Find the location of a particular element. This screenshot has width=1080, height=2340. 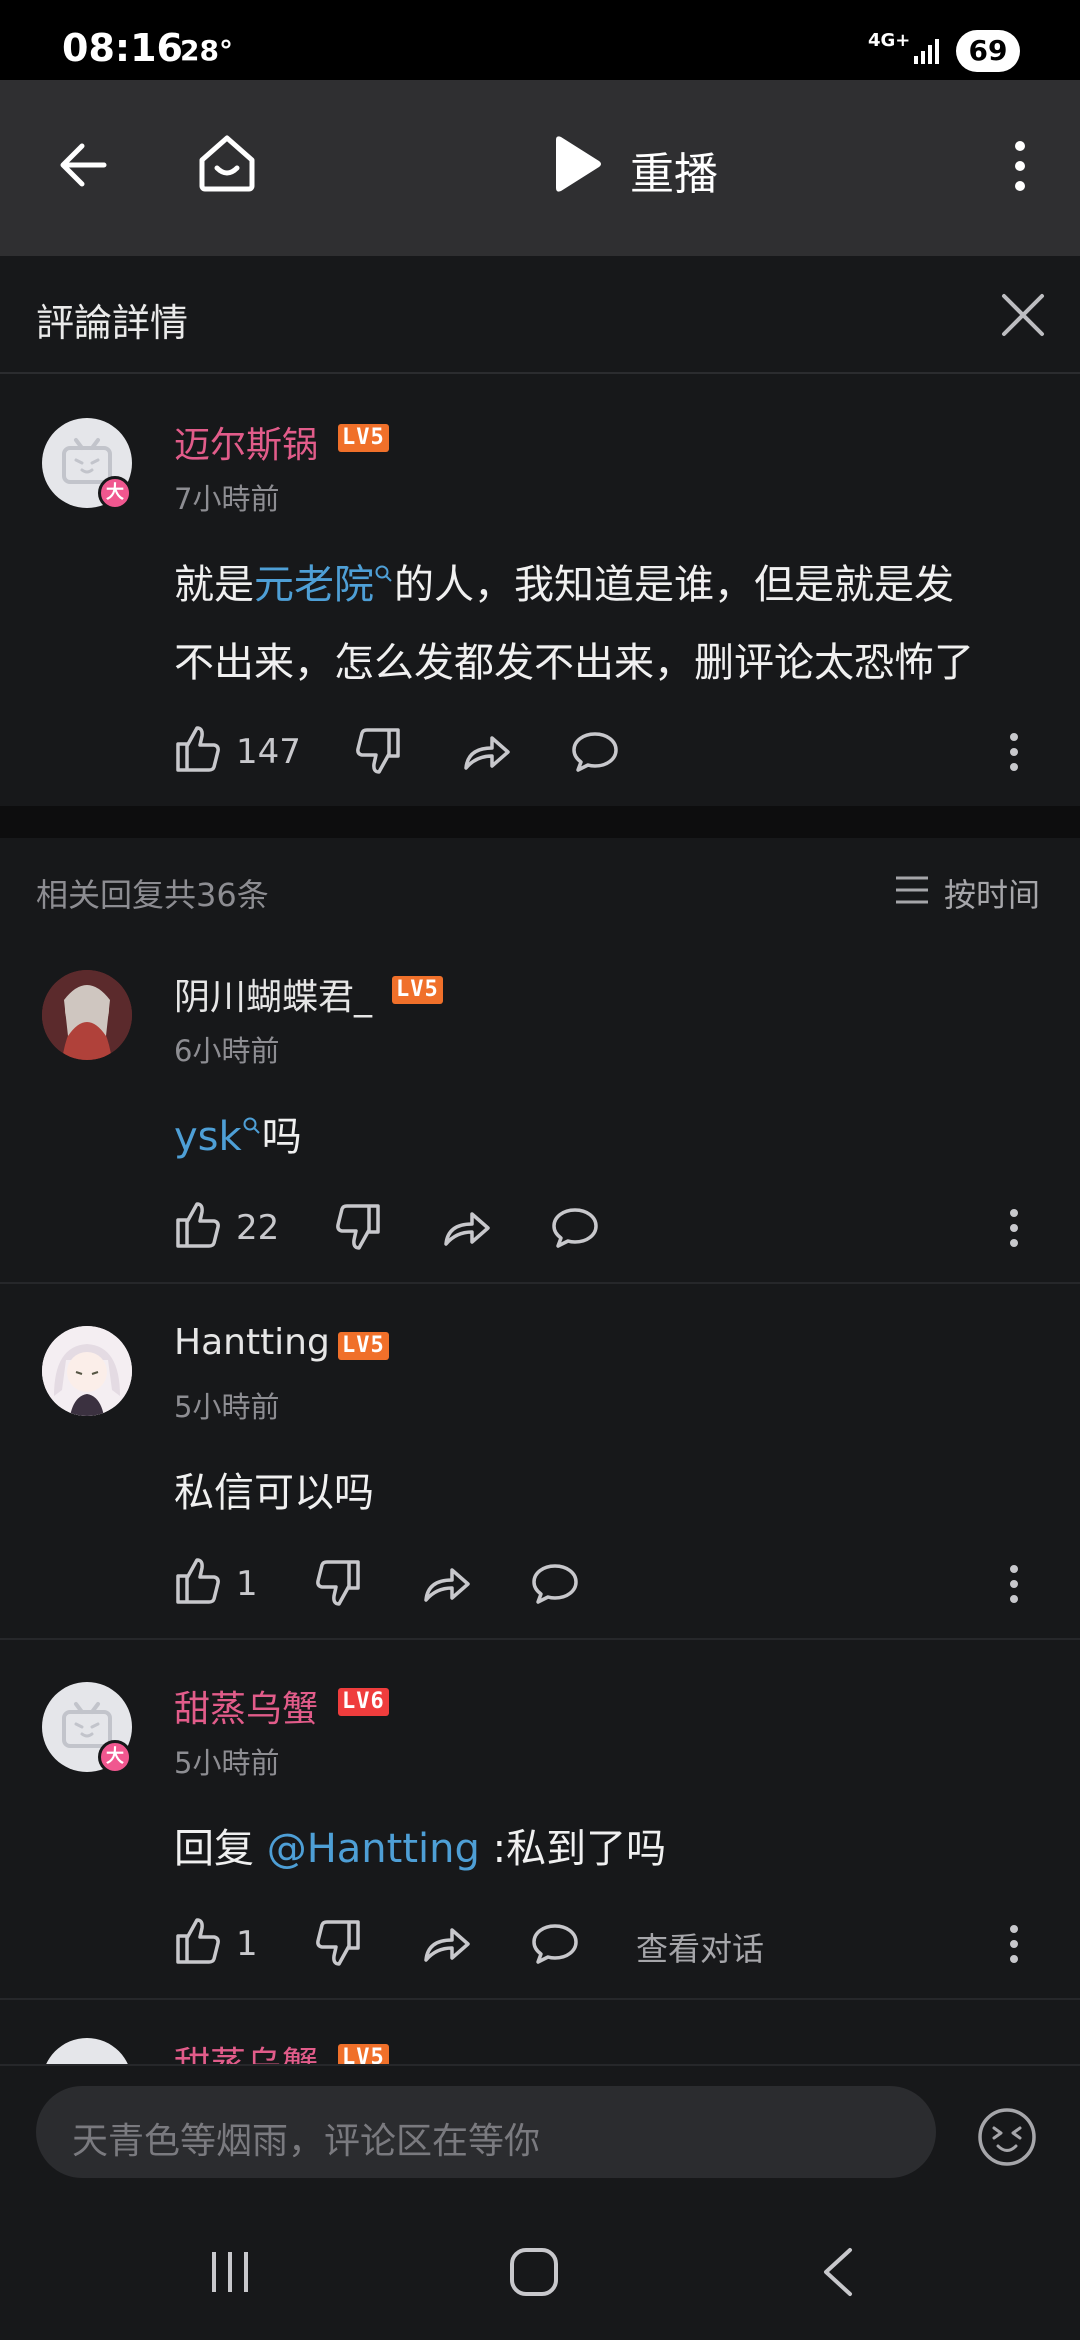

comment-input: 天青色等烟雨，评论区在等你 is located at coordinates (486, 2132).